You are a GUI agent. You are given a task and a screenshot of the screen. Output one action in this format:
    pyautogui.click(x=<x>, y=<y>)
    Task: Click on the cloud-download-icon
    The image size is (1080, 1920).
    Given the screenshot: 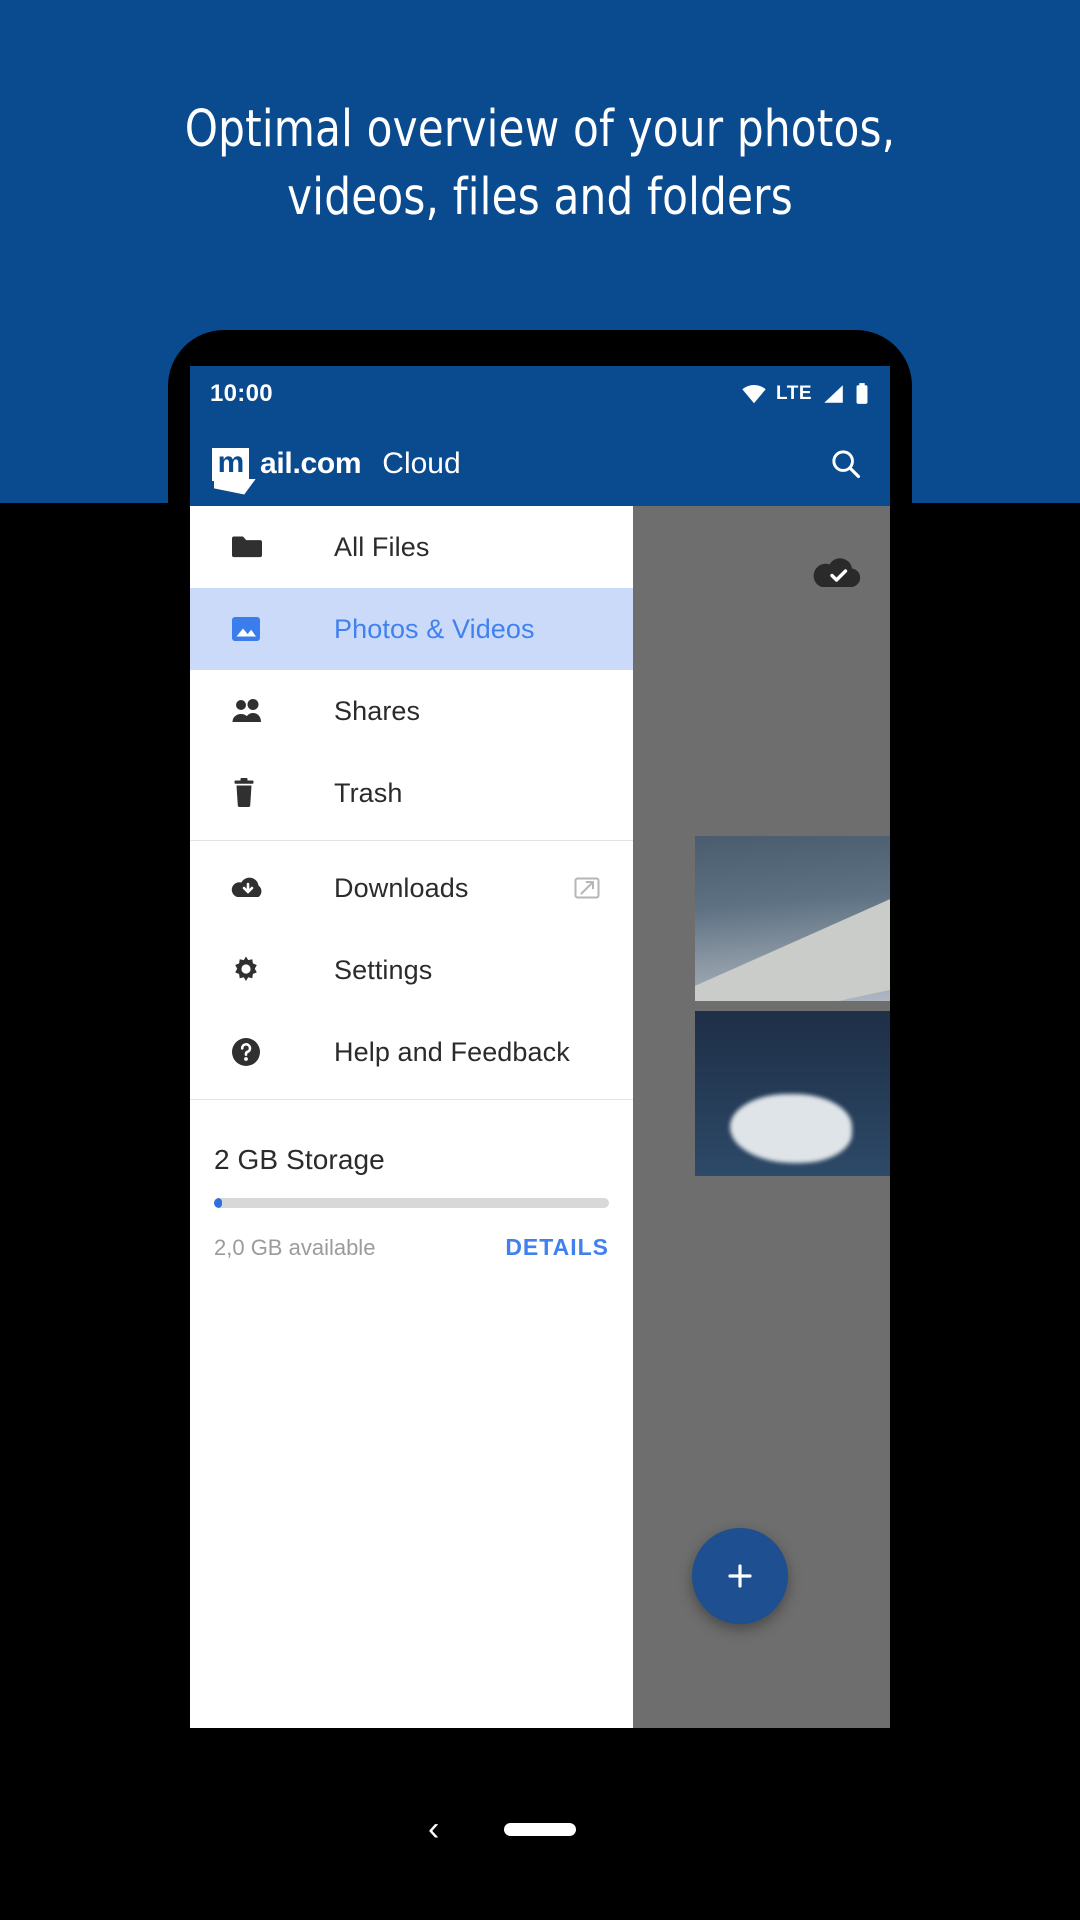 What is the action you would take?
    pyautogui.click(x=253, y=888)
    